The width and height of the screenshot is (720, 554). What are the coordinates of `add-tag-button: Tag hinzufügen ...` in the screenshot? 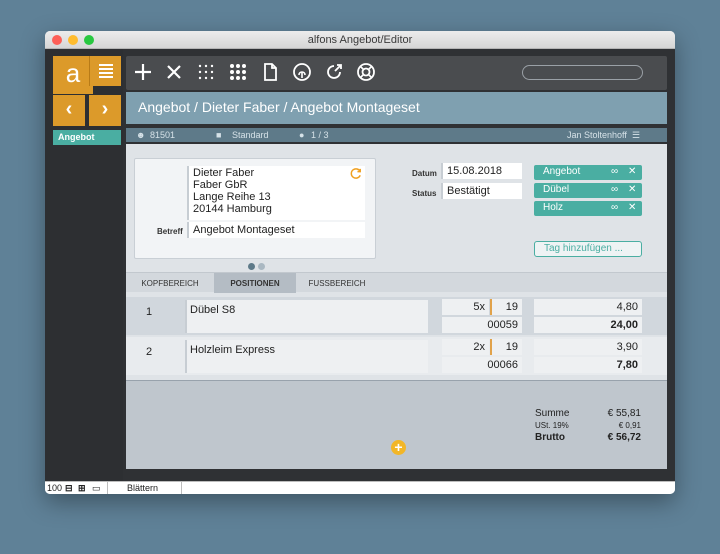 It's located at (588, 249).